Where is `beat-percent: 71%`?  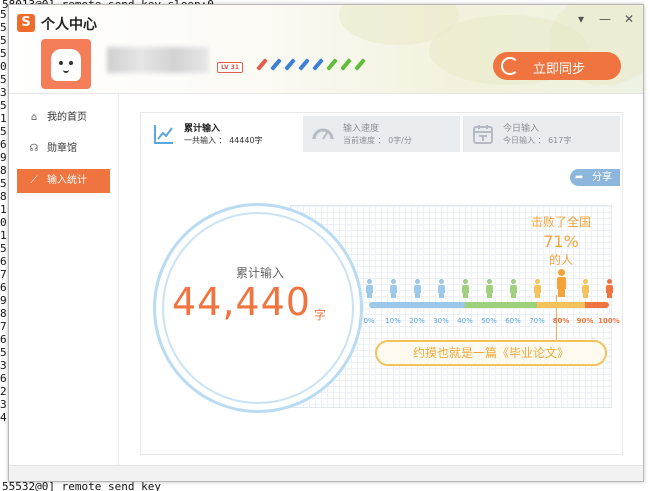
beat-percent: 71% is located at coordinates (561, 241).